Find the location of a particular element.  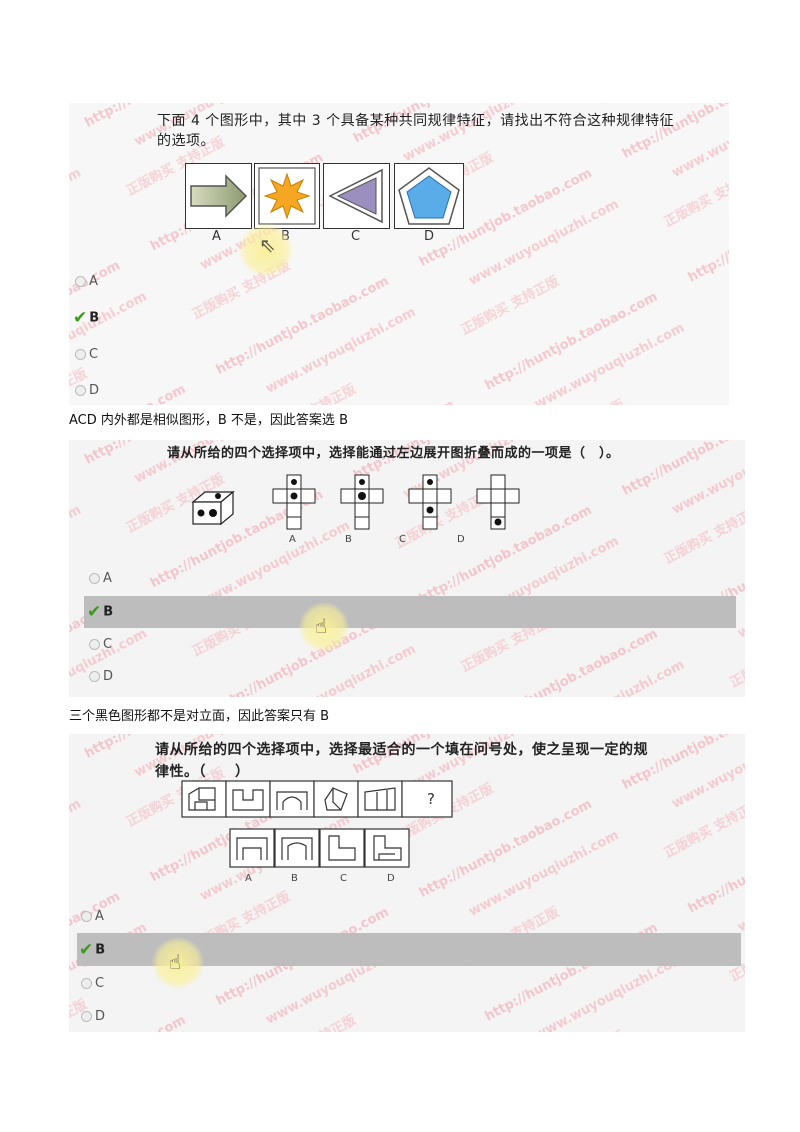

figure-c is located at coordinates (356, 196).